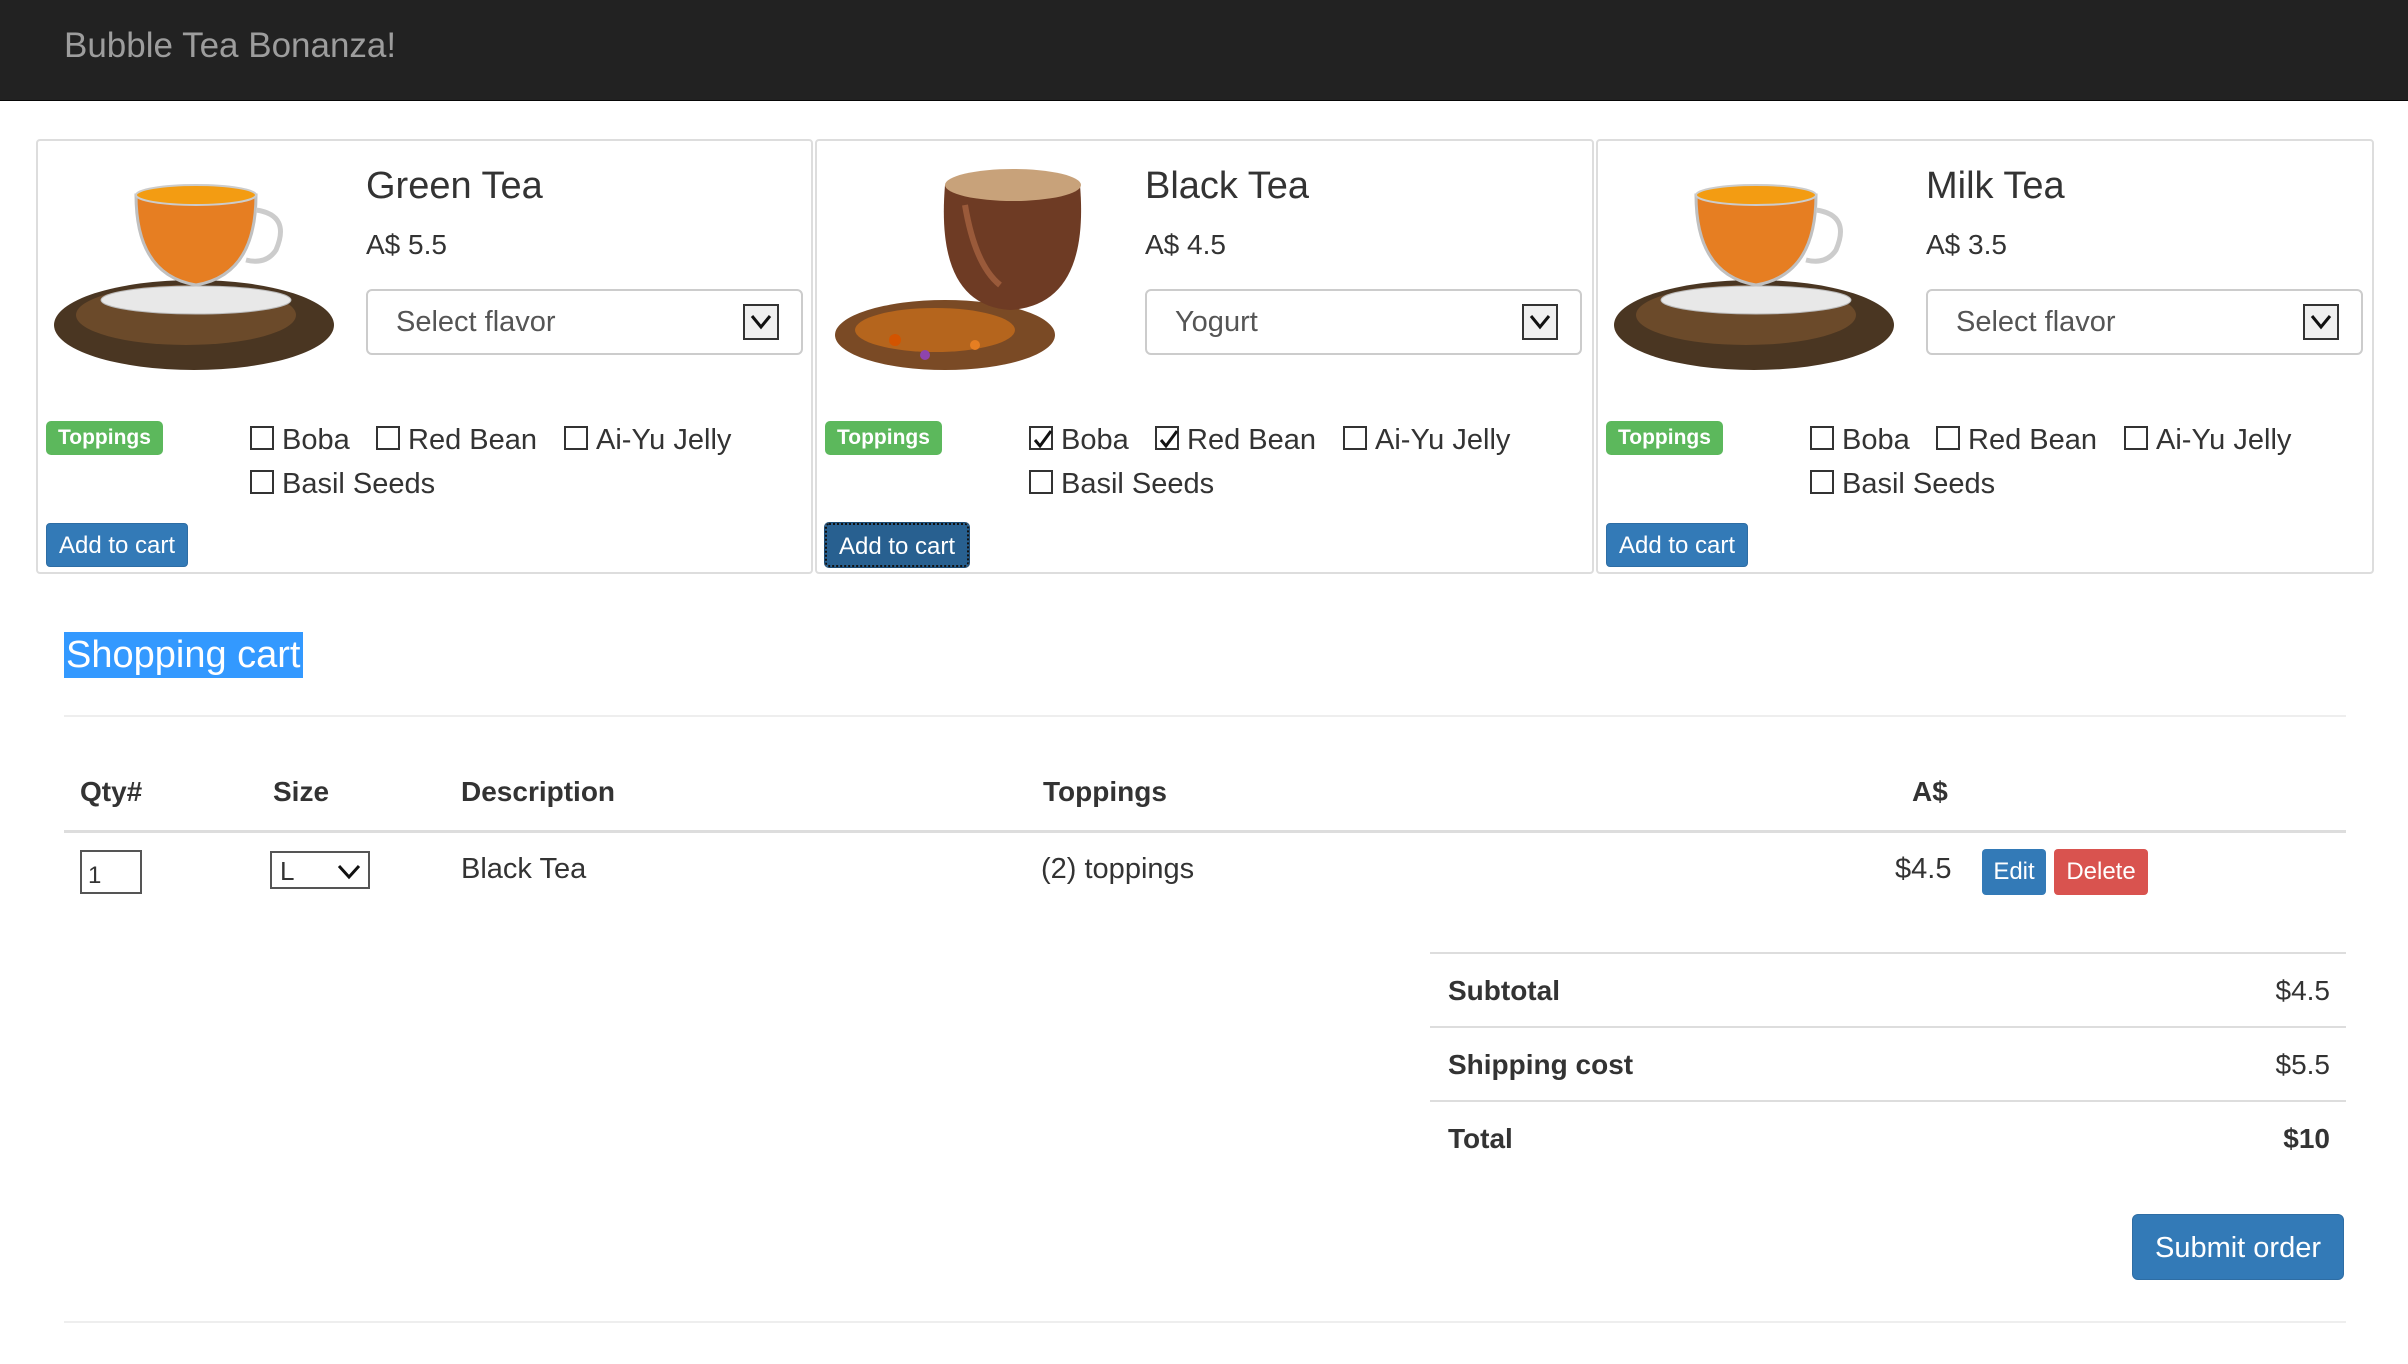  Describe the element at coordinates (183, 655) in the screenshot. I see `cart-title: Shopping cart` at that location.